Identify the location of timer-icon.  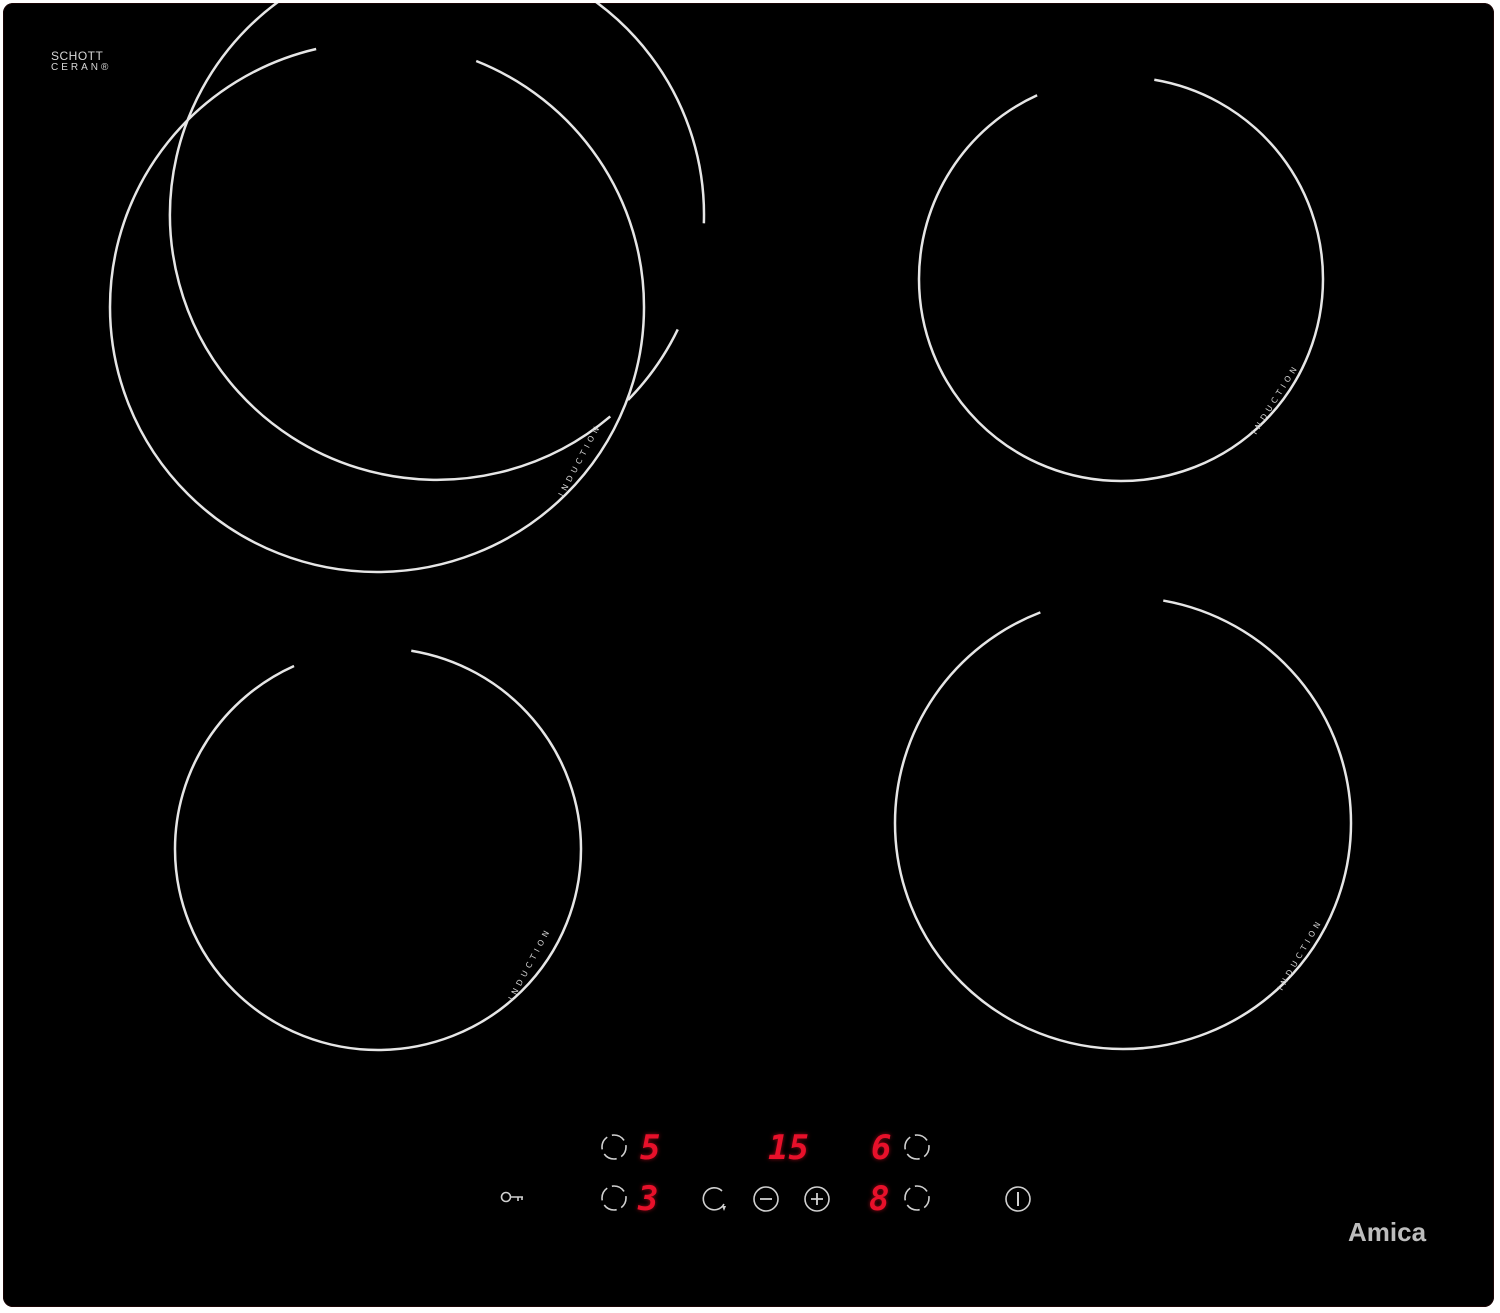
(714, 1199).